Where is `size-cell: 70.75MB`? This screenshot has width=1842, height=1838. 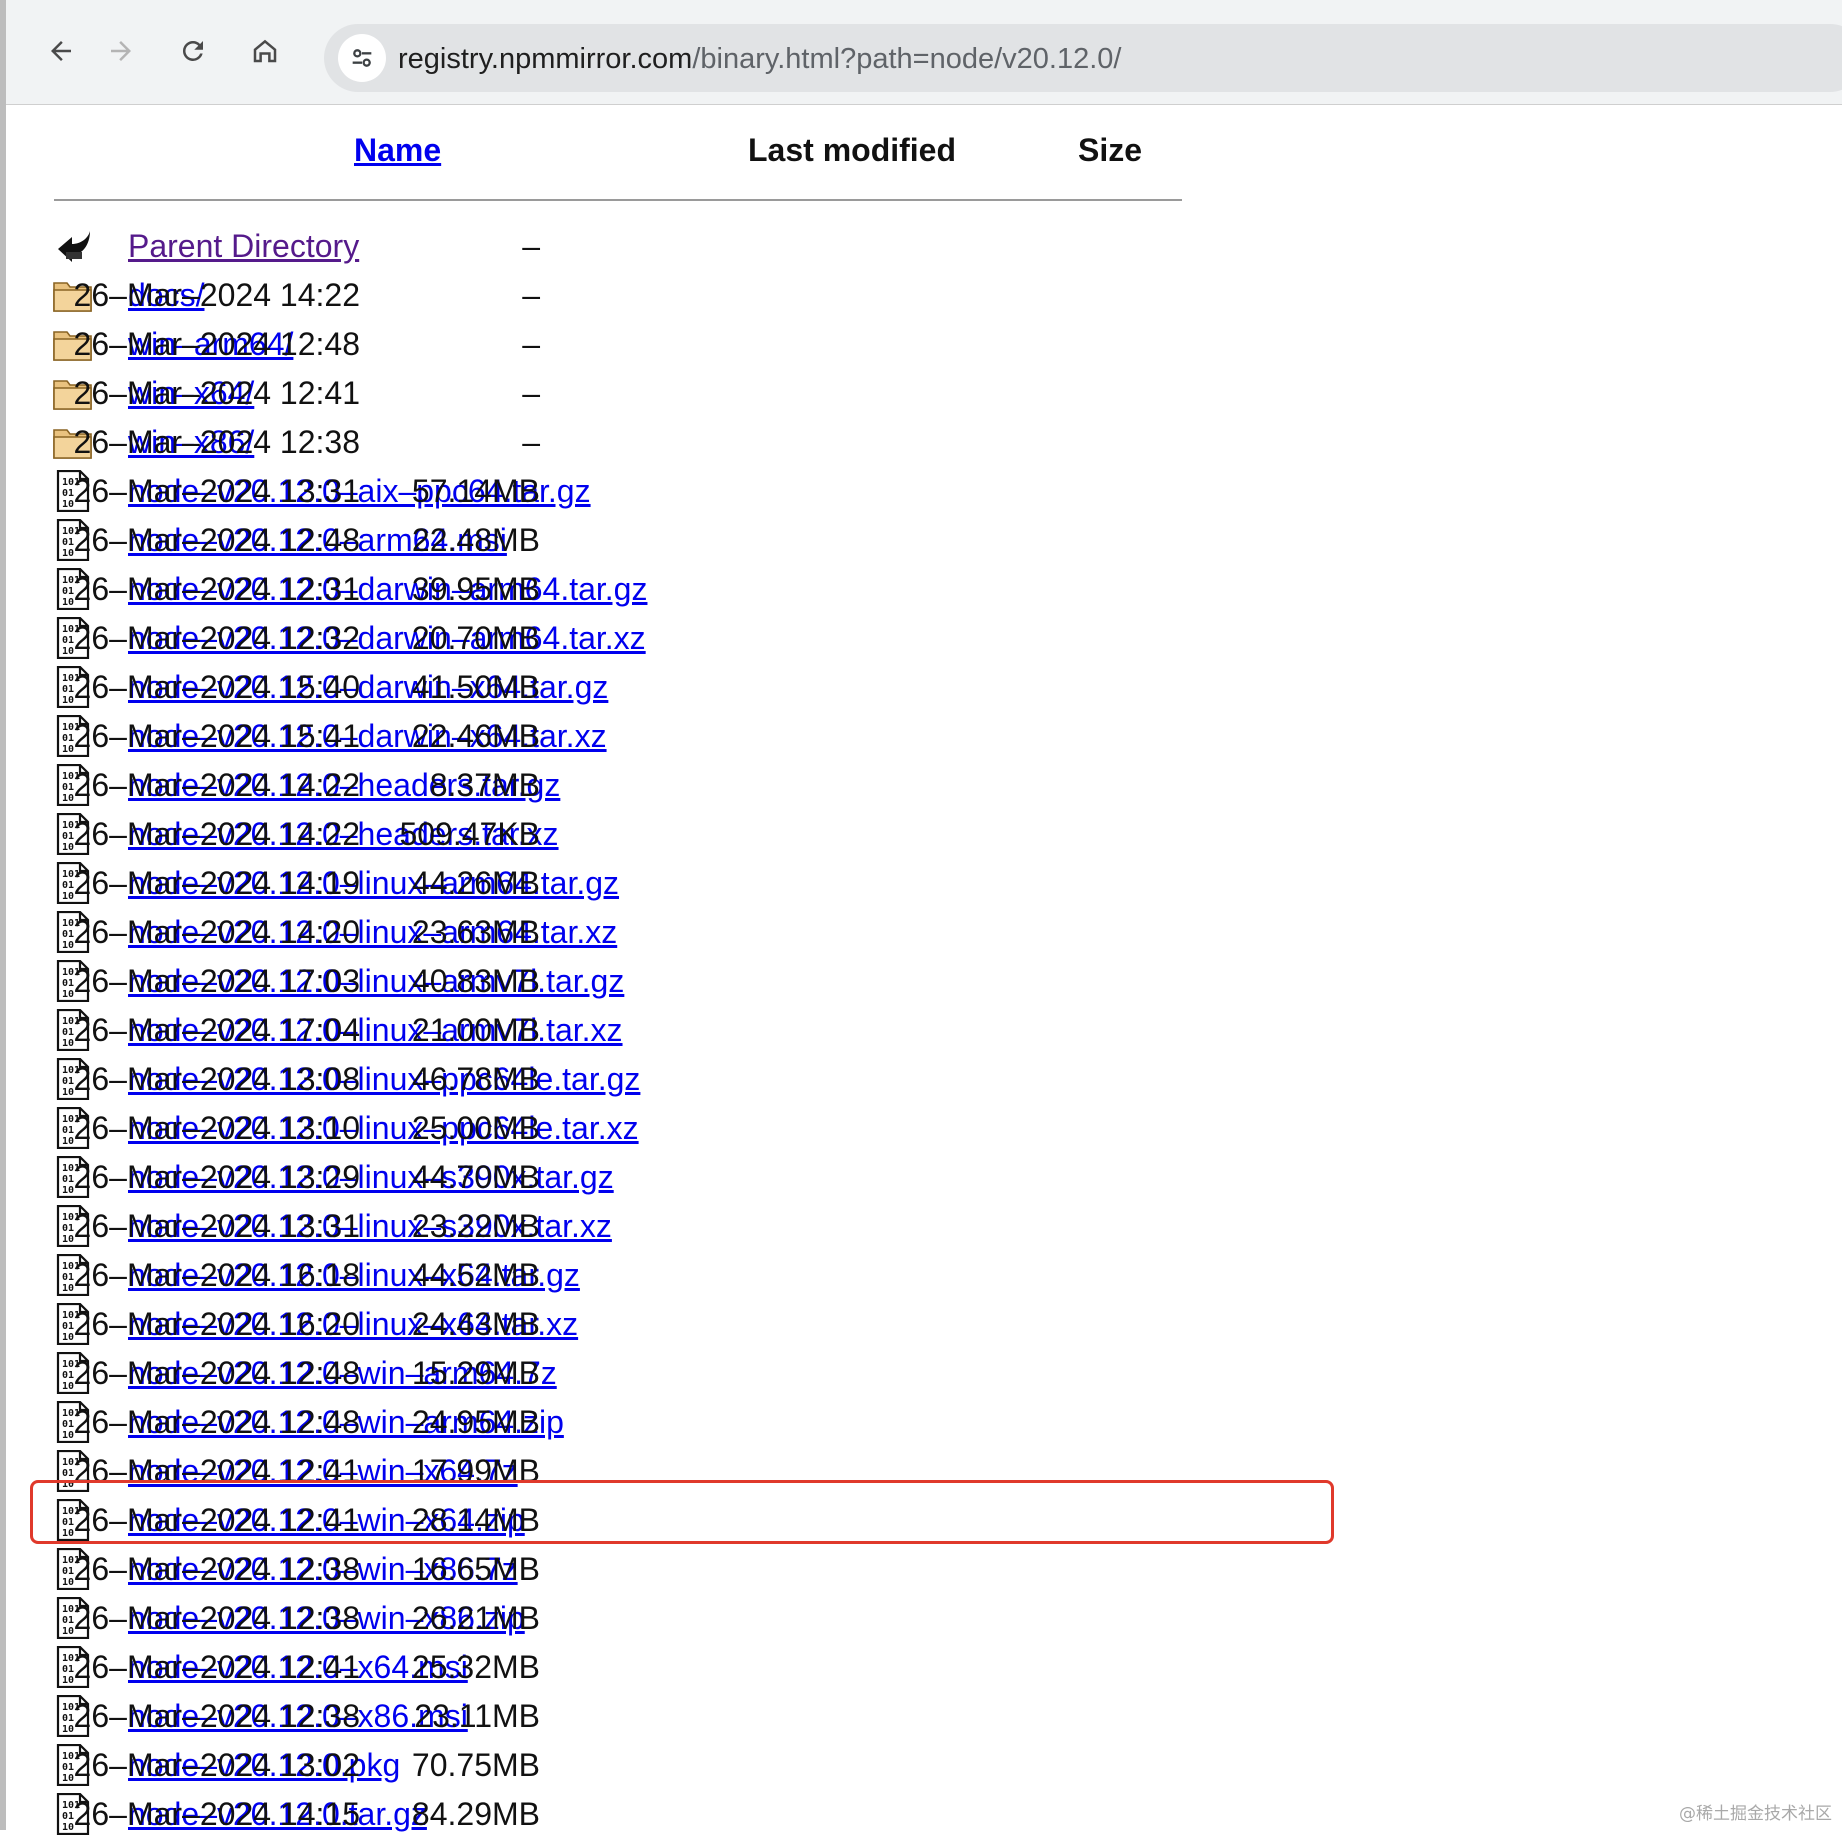 size-cell: 70.75MB is located at coordinates (475, 1765).